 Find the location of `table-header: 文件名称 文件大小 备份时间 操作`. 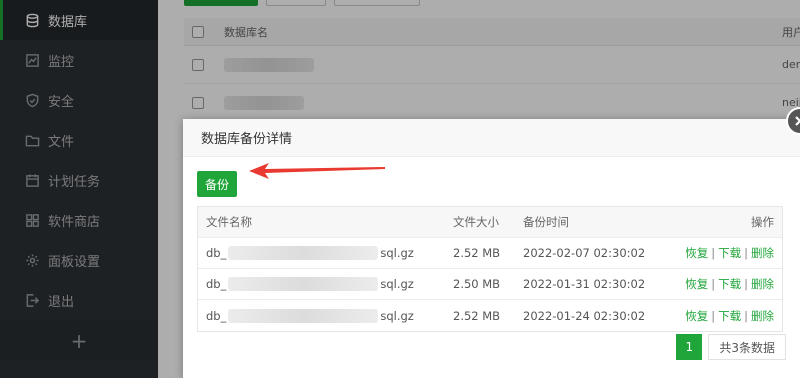

table-header: 文件名称 文件大小 备份时间 操作 is located at coordinates (490, 222).